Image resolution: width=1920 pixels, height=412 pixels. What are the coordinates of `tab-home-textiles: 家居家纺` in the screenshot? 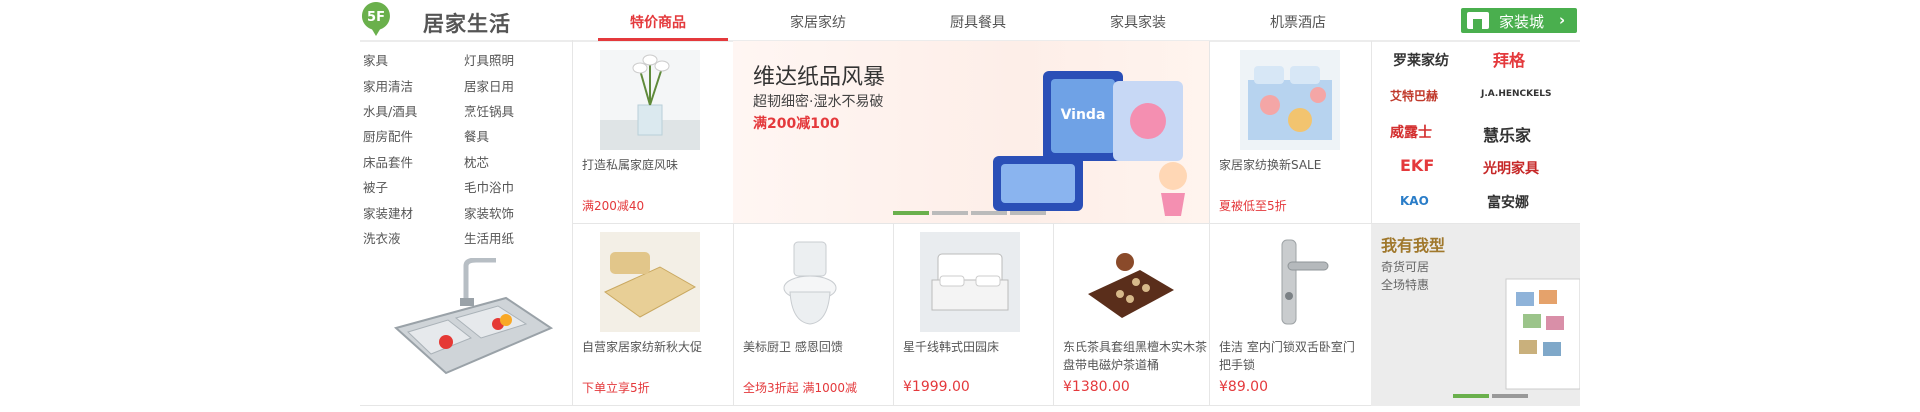 It's located at (818, 22).